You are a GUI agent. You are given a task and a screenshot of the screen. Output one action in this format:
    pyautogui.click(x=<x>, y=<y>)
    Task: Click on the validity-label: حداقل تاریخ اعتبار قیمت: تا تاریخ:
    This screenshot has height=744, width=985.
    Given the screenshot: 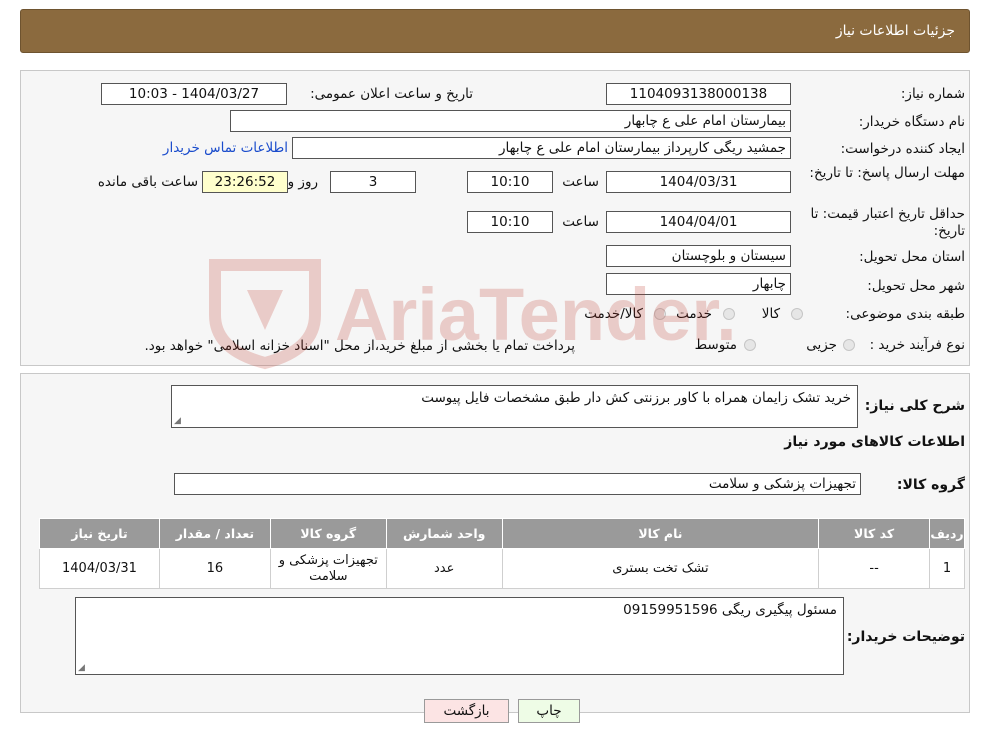 What is the action you would take?
    pyautogui.click(x=887, y=222)
    